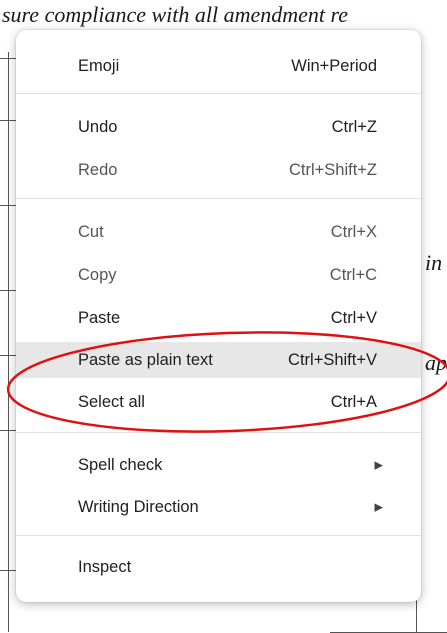  What do you see at coordinates (98, 169) in the screenshot?
I see `menu-item-label: Redo` at bounding box center [98, 169].